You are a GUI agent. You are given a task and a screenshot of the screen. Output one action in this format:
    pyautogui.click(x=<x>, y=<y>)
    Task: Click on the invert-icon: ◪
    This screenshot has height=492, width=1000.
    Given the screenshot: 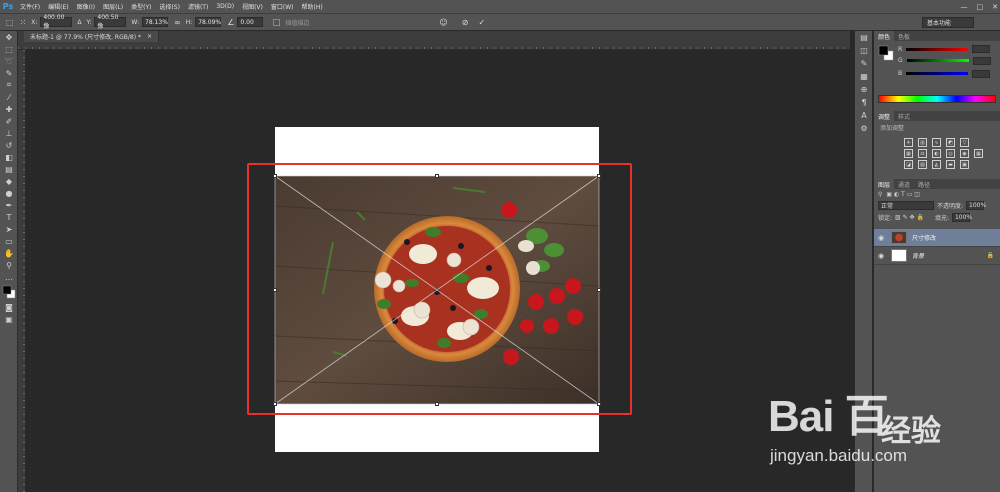 What is the action you would take?
    pyautogui.click(x=908, y=164)
    